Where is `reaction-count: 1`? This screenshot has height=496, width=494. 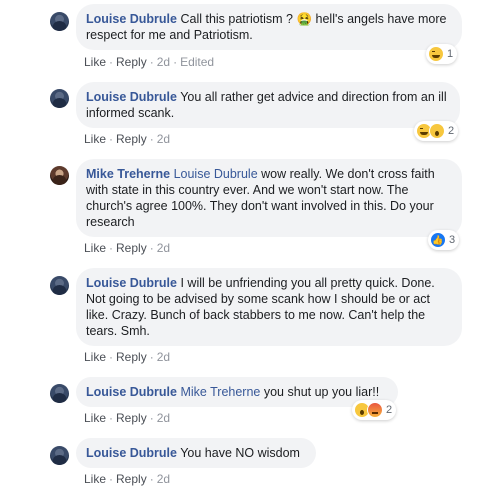 reaction-count: 1 is located at coordinates (450, 54).